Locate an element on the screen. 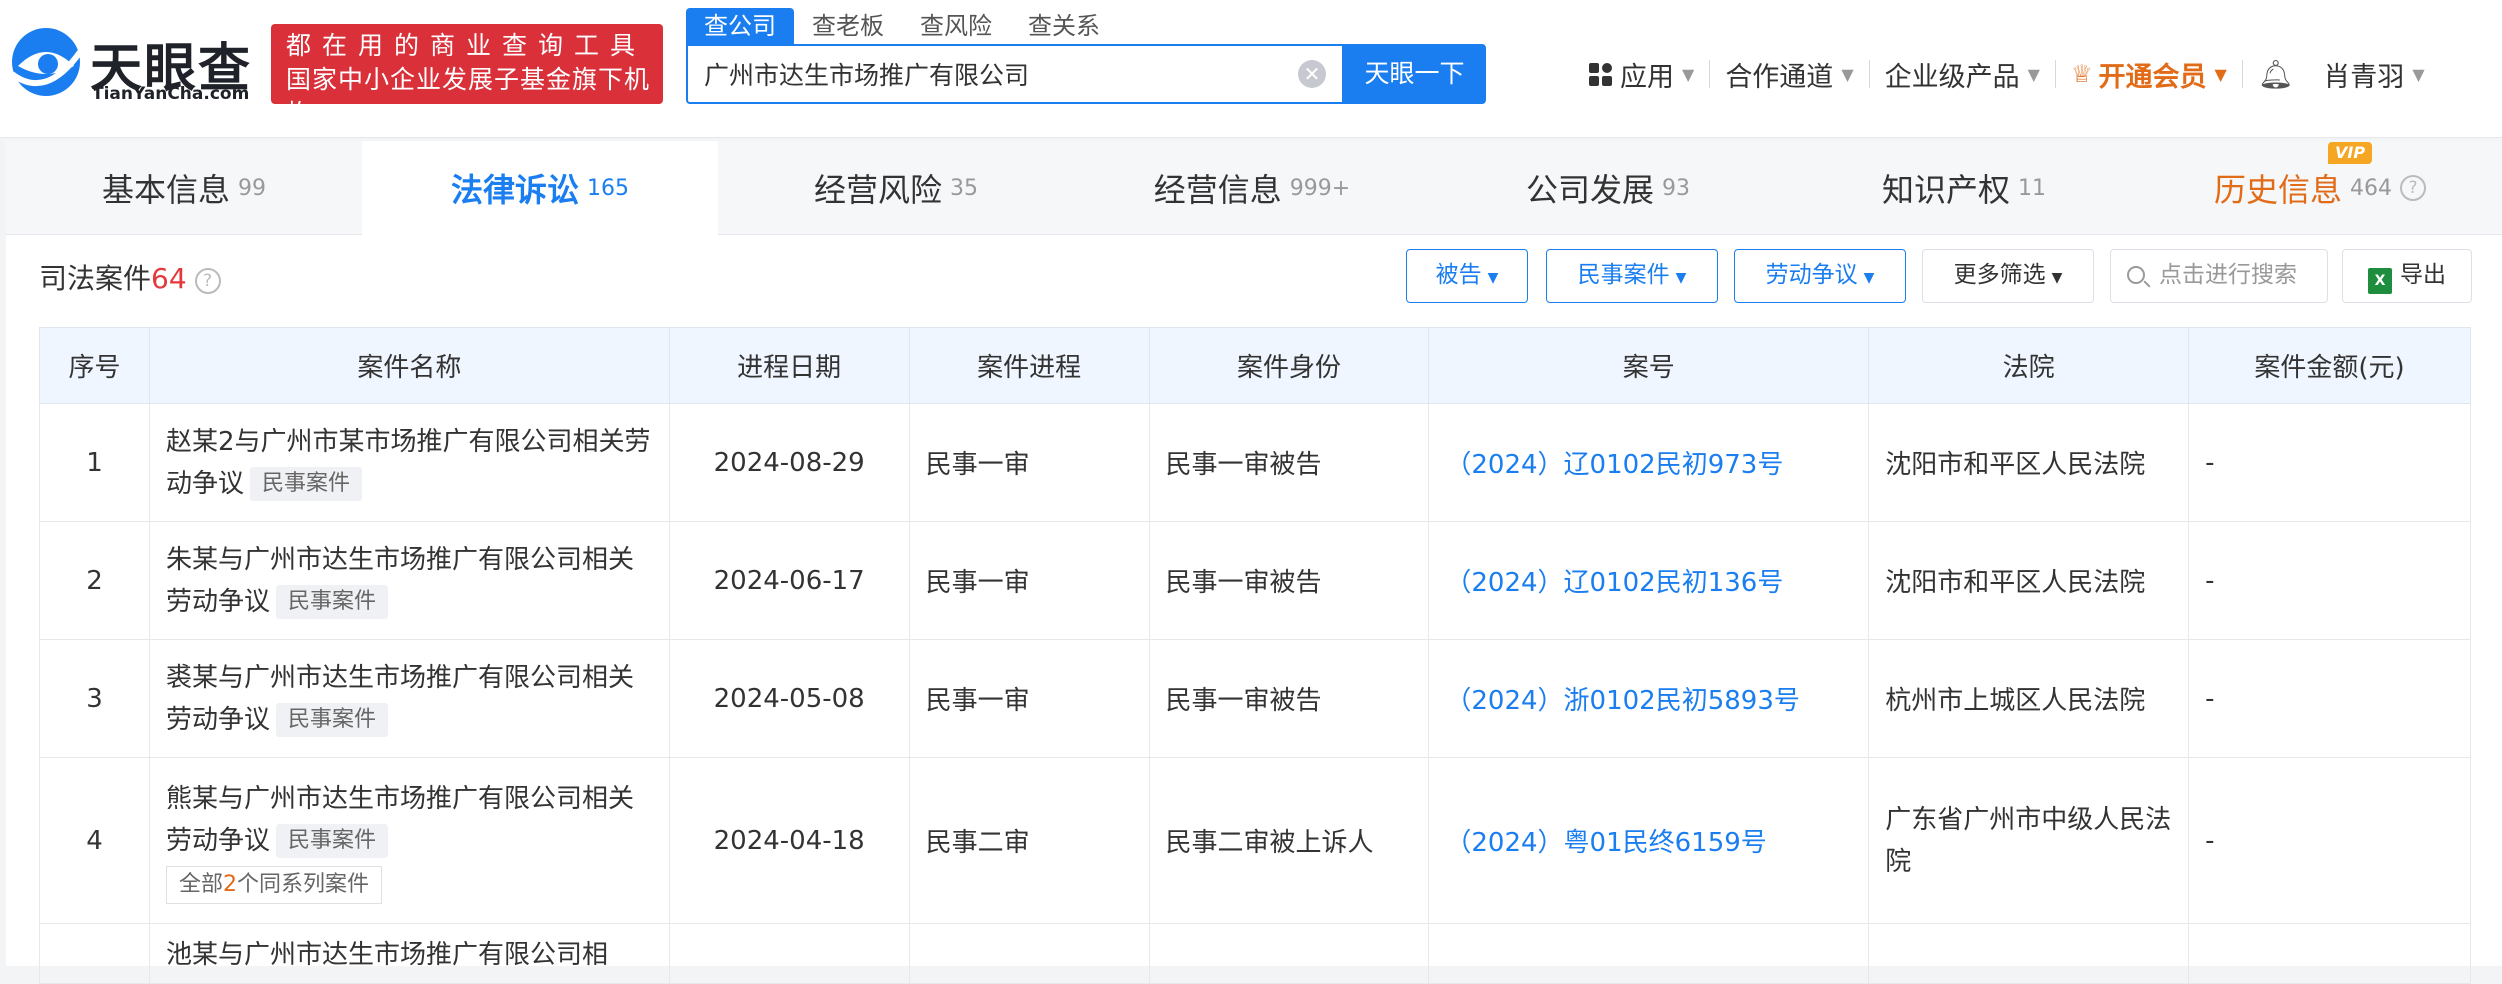  nav-apps-label: 应用 is located at coordinates (1647, 77).